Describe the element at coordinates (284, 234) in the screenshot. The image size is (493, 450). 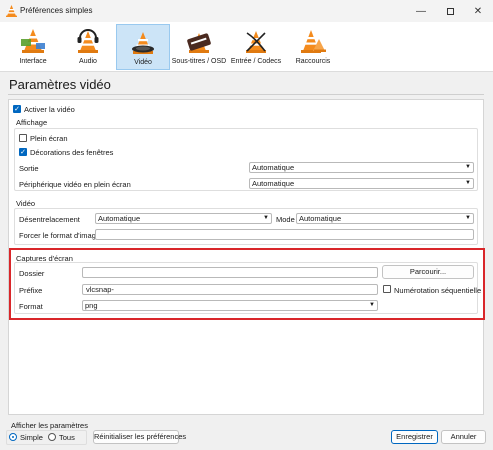
I see `force-format-input` at that location.